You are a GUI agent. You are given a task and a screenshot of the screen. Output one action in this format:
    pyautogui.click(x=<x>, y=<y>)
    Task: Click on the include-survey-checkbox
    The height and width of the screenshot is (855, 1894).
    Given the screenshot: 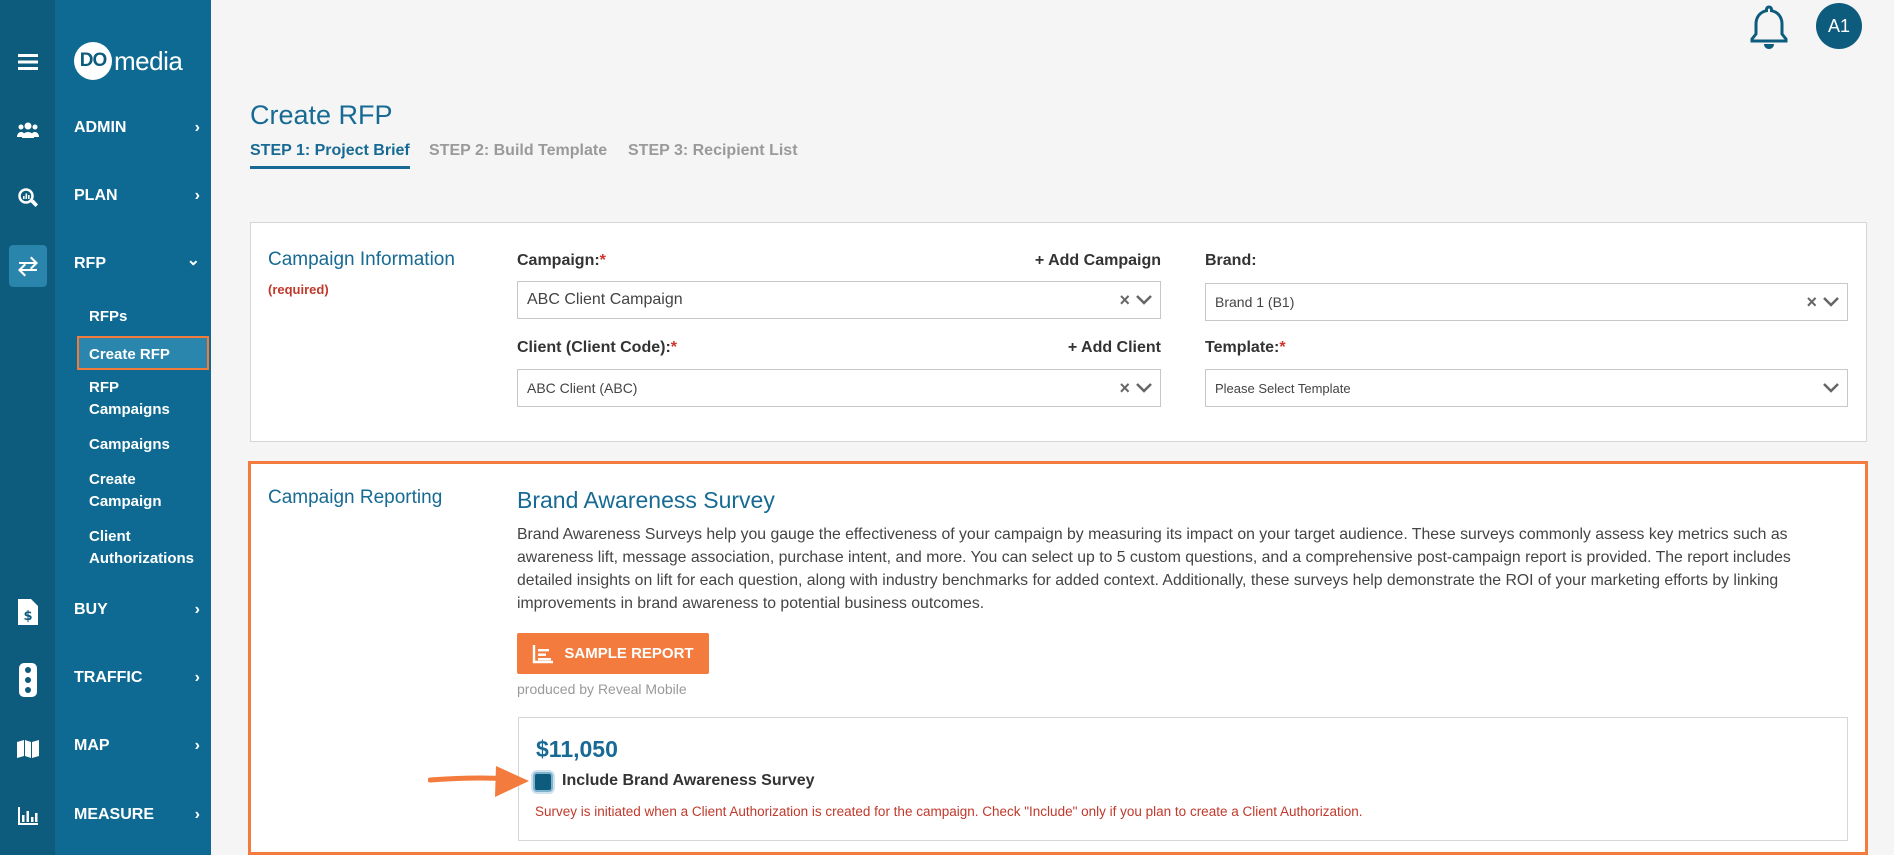 What is the action you would take?
    pyautogui.click(x=543, y=782)
    